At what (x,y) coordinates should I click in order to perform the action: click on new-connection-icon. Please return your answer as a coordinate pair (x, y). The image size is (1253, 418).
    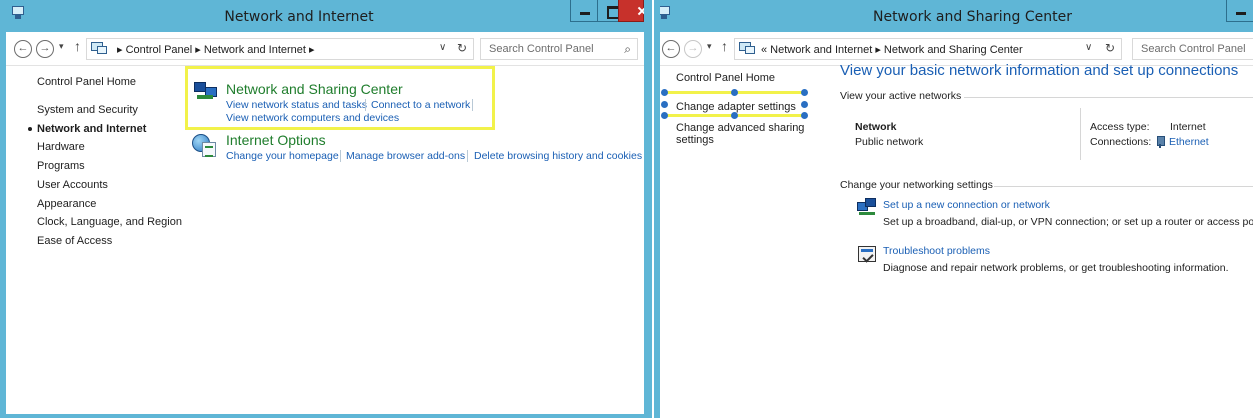
    Looking at the image, I should click on (868, 208).